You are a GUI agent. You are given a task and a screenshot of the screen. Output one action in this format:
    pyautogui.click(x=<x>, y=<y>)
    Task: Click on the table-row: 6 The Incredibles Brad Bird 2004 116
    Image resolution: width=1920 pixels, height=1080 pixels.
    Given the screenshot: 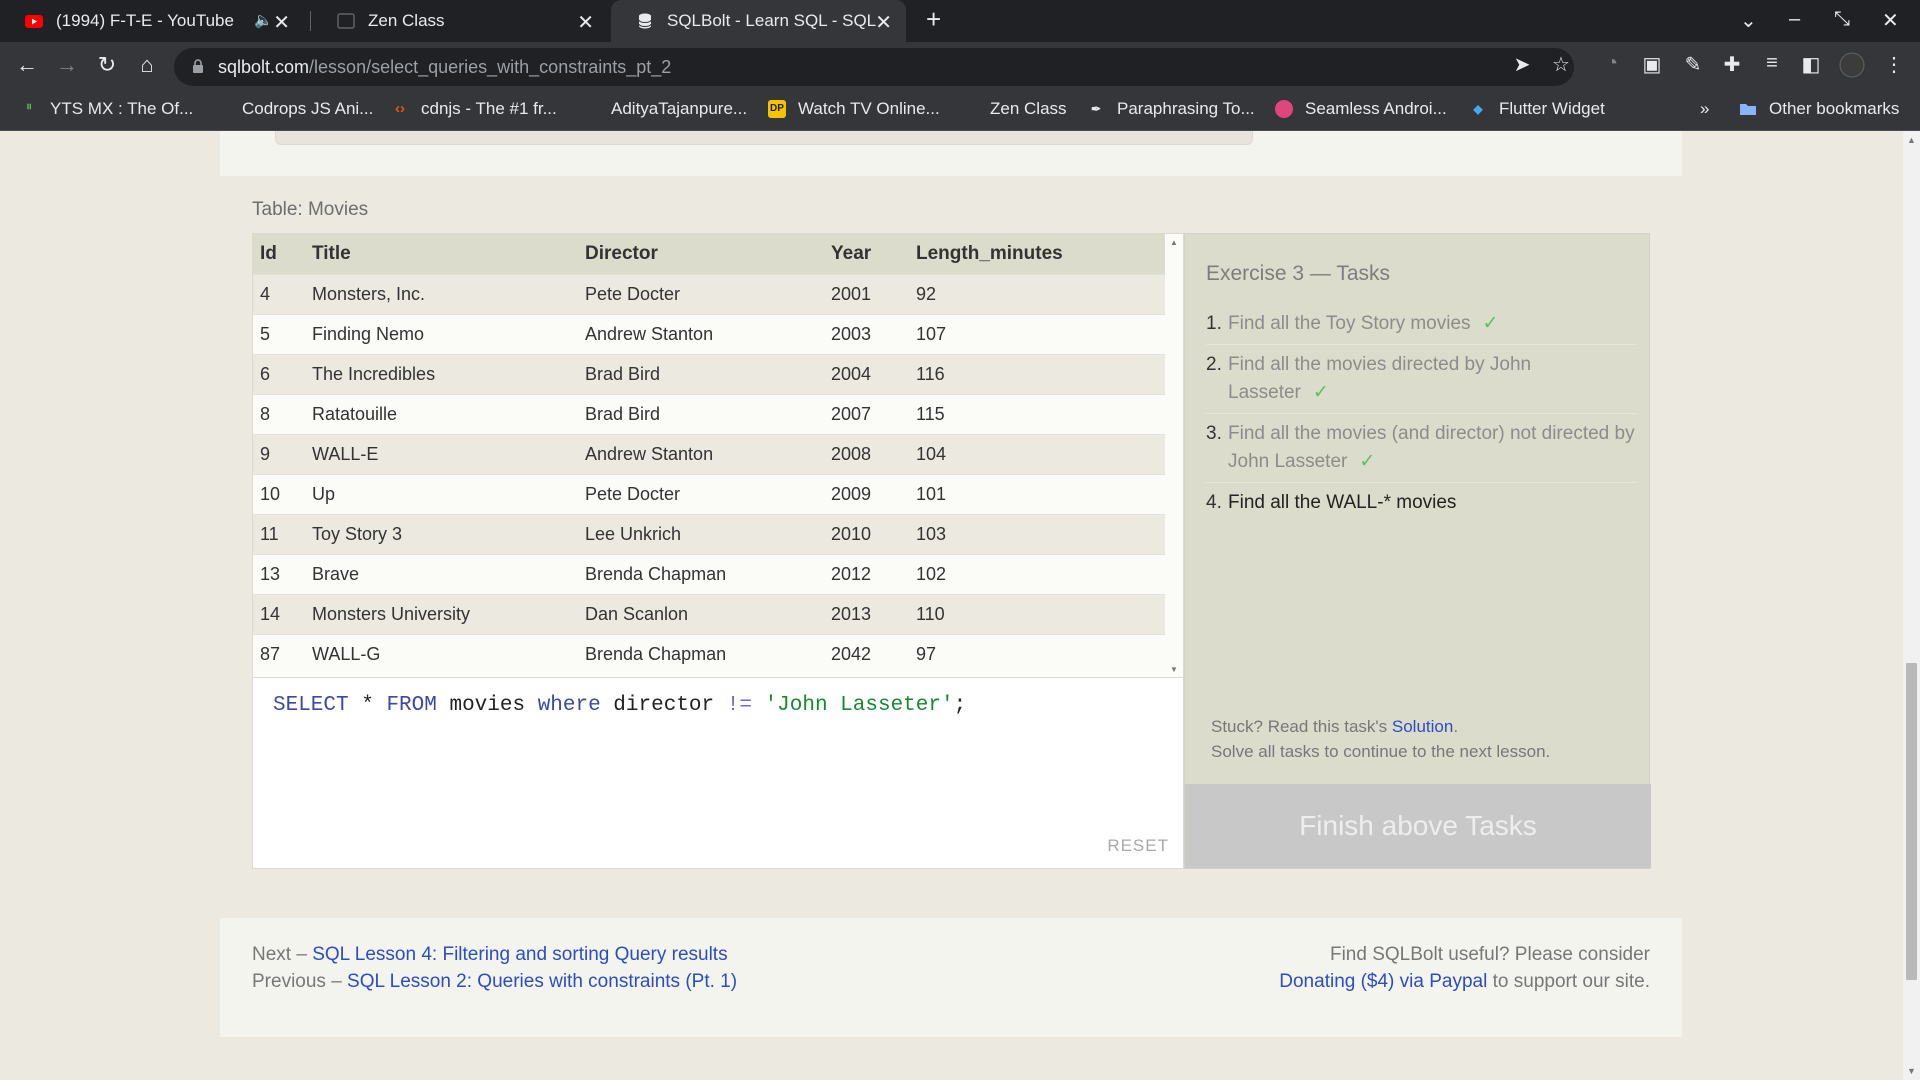 What is the action you would take?
    pyautogui.click(x=709, y=373)
    